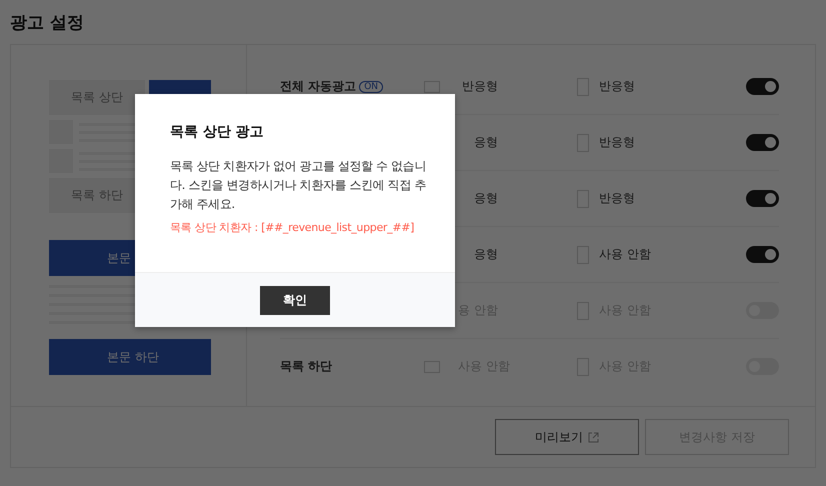  I want to click on external-link-icon, so click(593, 437).